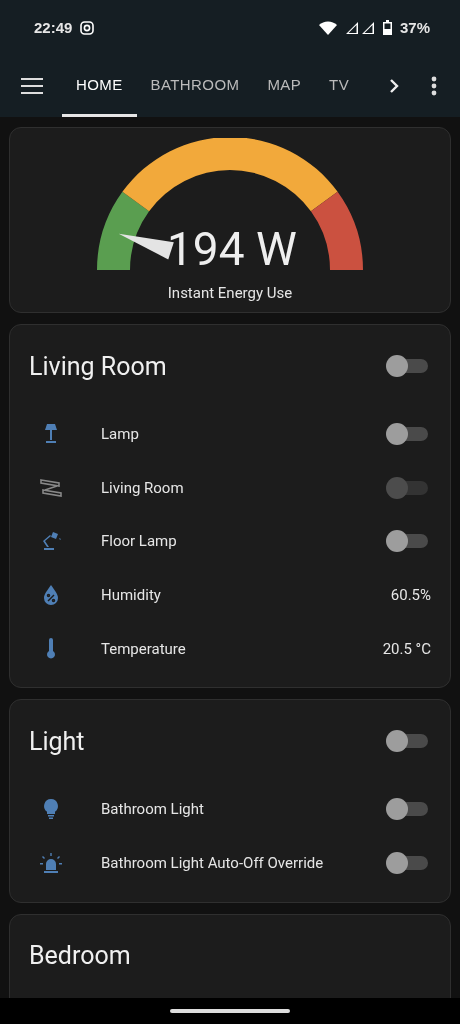  What do you see at coordinates (32, 86) in the screenshot?
I see `menu-icon` at bounding box center [32, 86].